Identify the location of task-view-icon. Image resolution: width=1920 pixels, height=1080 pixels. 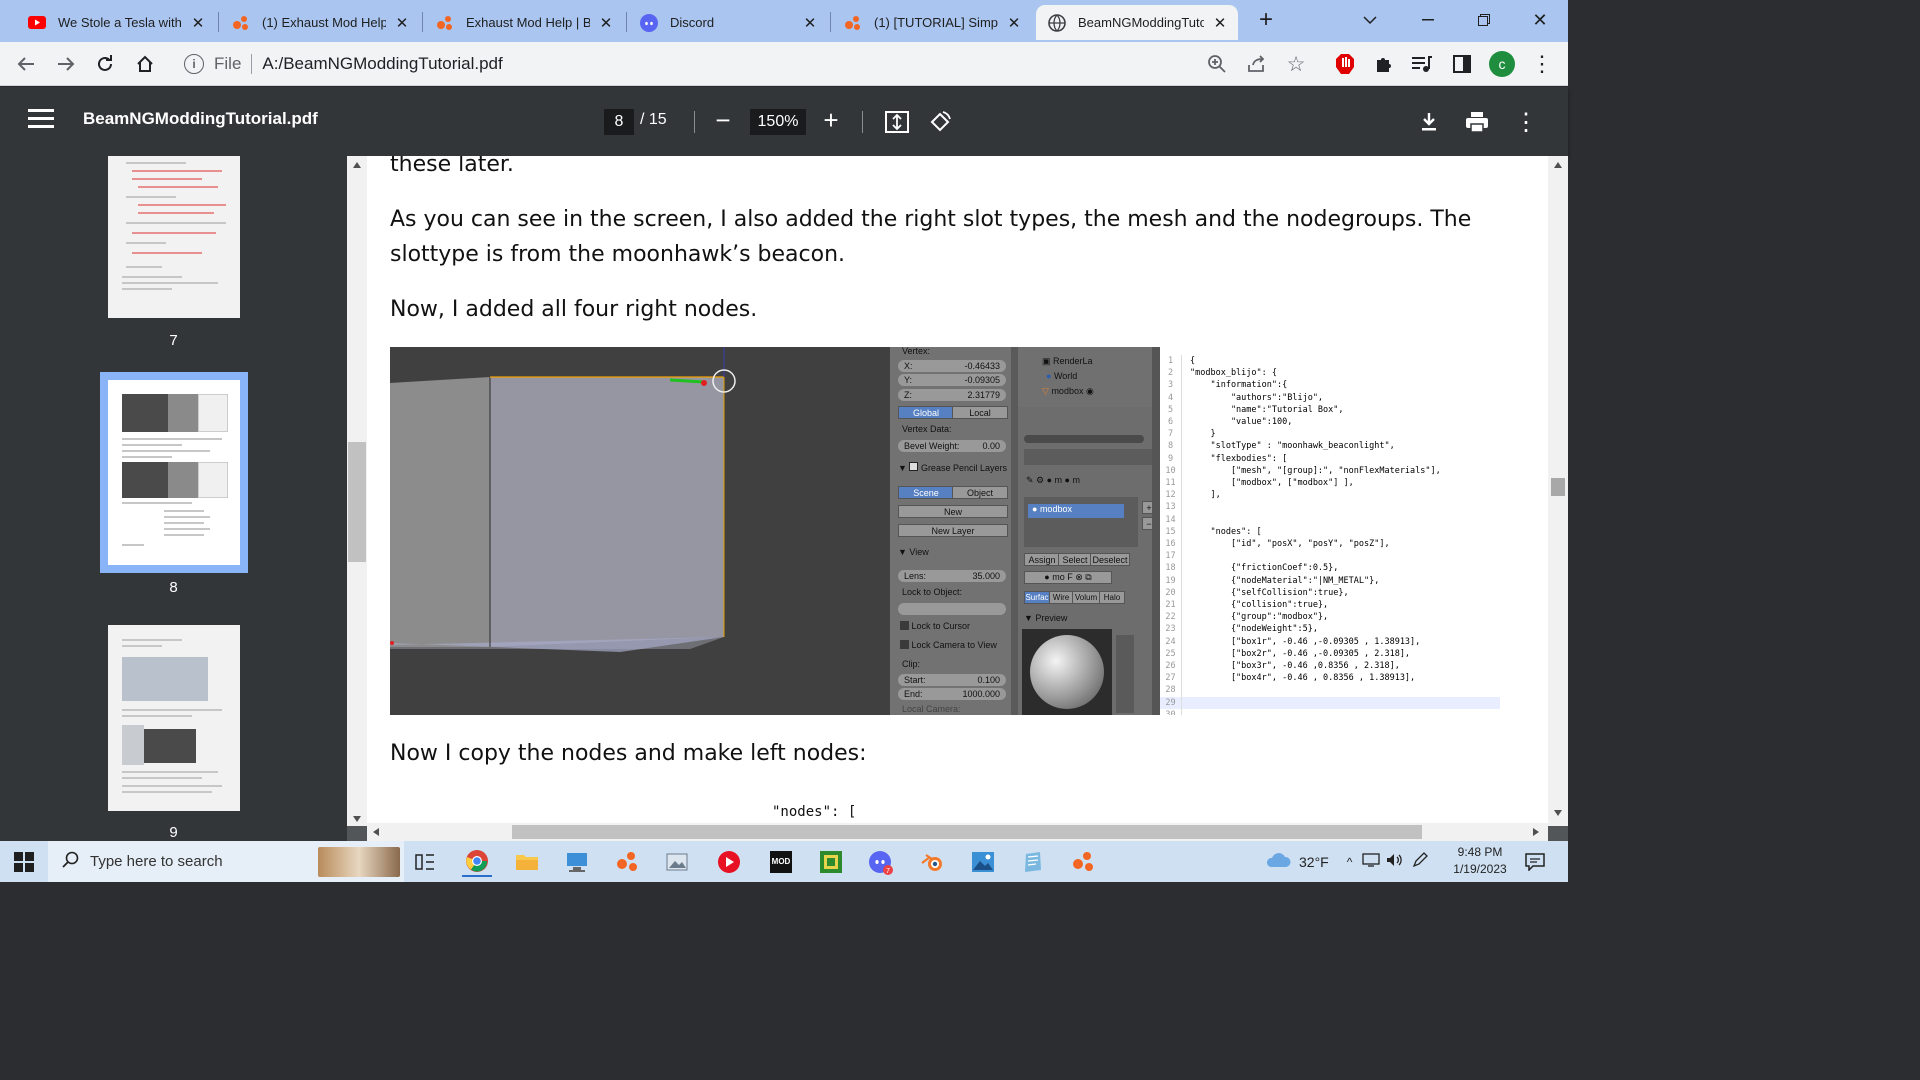
(425, 862).